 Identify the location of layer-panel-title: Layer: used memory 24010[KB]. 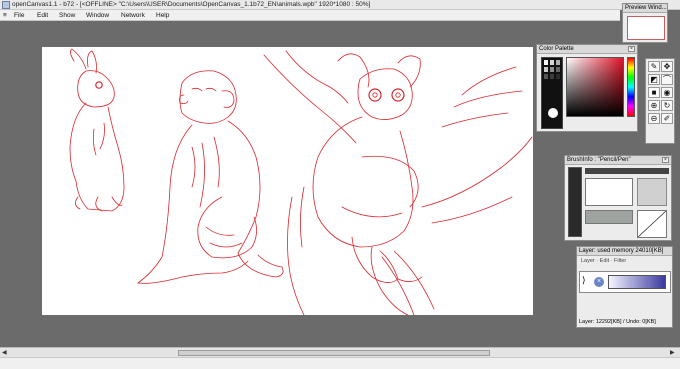
(624, 251).